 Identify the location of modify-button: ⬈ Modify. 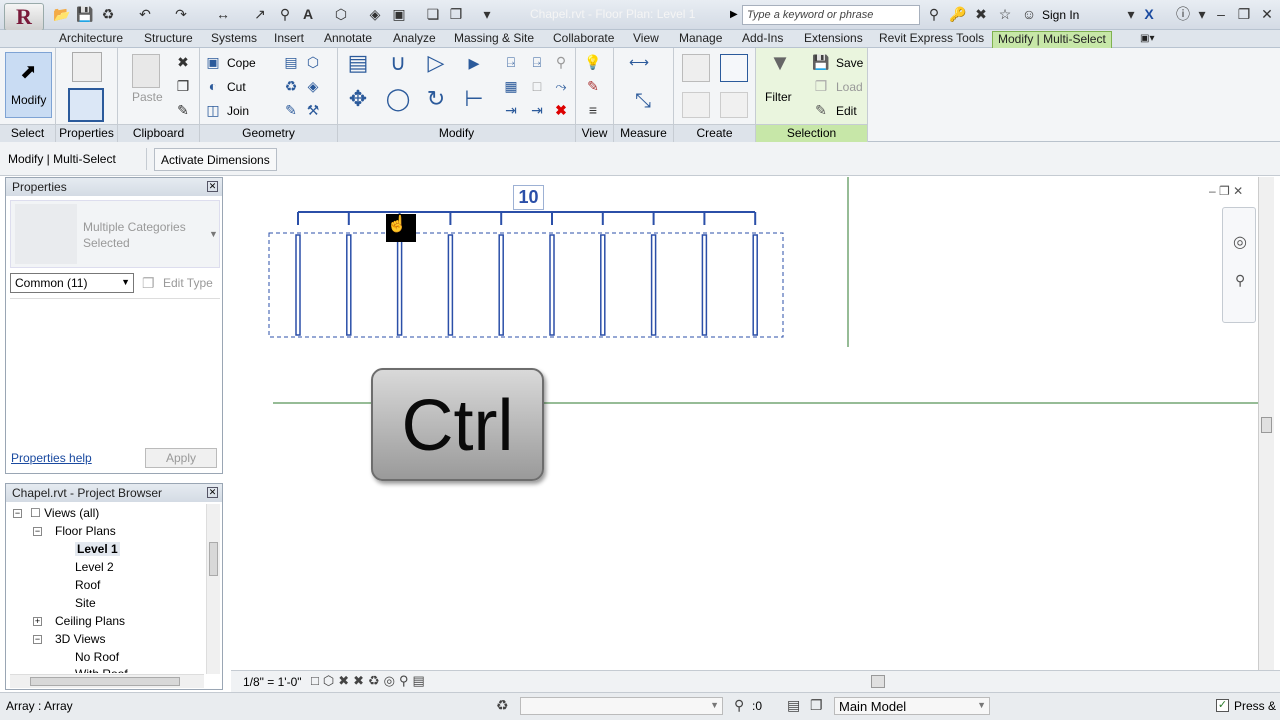
(28, 85).